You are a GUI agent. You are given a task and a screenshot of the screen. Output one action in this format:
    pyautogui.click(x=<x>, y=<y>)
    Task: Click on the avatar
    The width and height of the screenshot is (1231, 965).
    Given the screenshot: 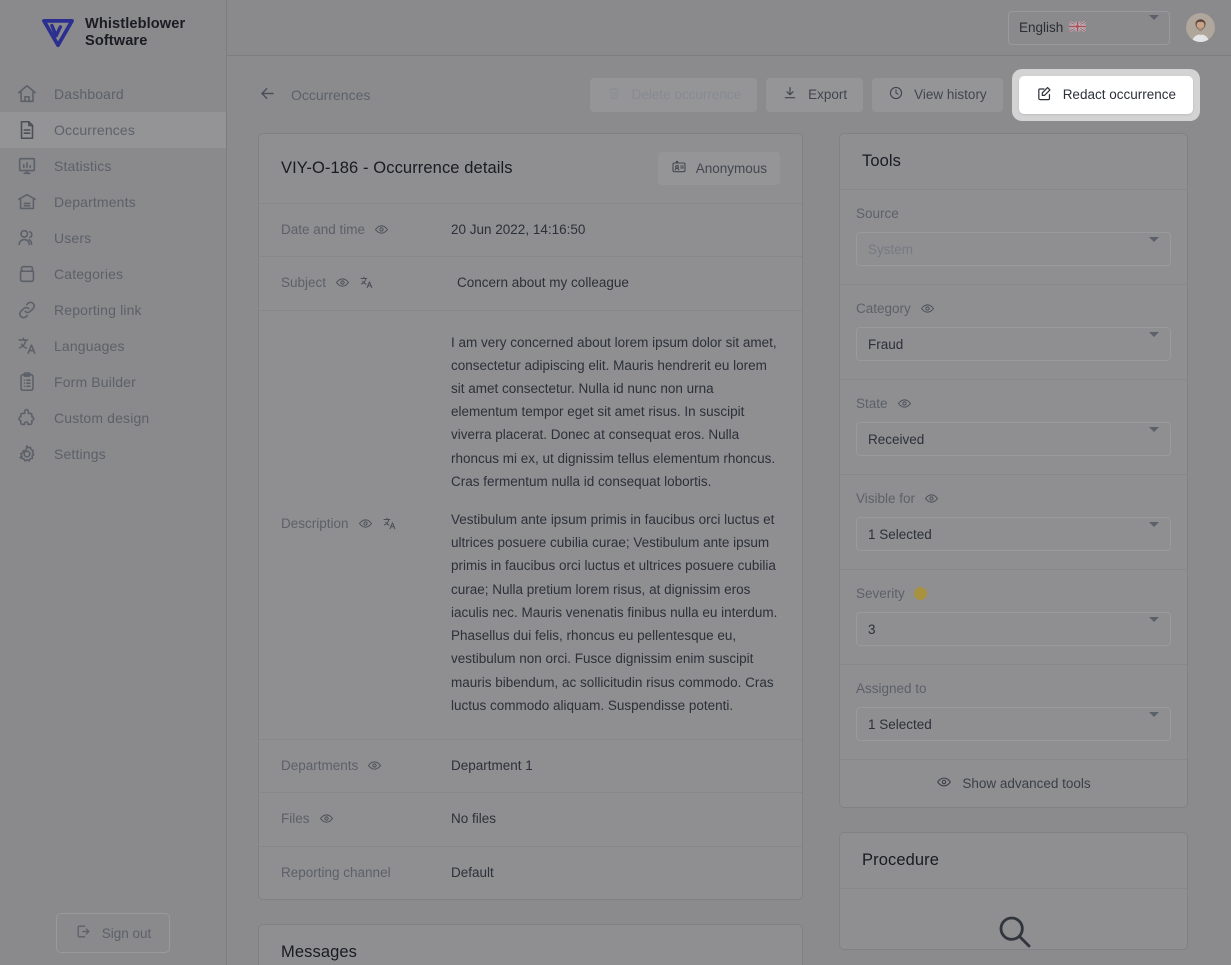 What is the action you would take?
    pyautogui.click(x=1200, y=27)
    